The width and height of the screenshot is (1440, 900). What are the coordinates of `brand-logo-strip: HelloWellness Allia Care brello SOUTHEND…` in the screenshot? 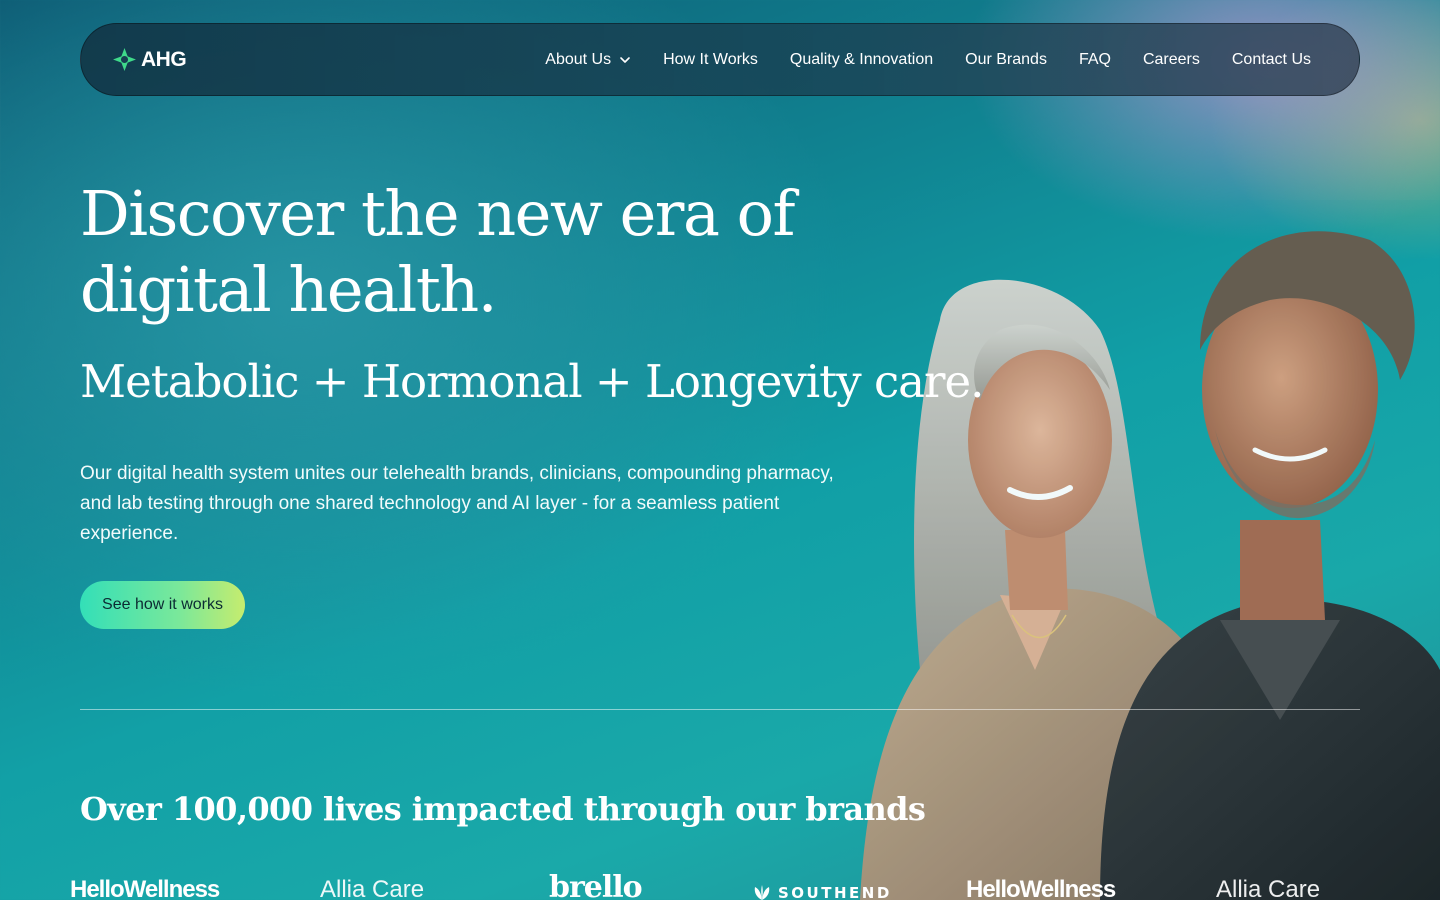 It's located at (720, 885).